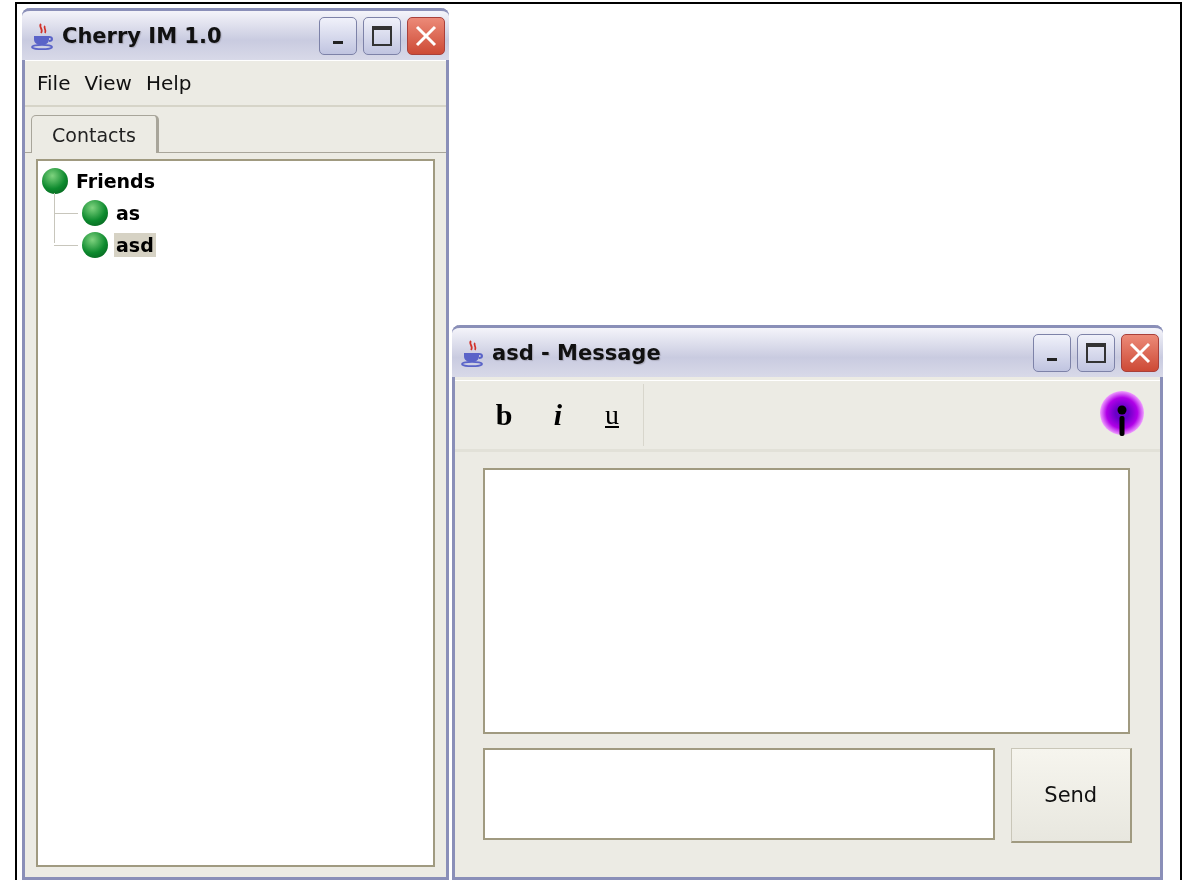 Image resolution: width=1182 pixels, height=880 pixels. Describe the element at coordinates (142, 35) in the screenshot. I see `window-title: Cherry IM 1.0` at that location.